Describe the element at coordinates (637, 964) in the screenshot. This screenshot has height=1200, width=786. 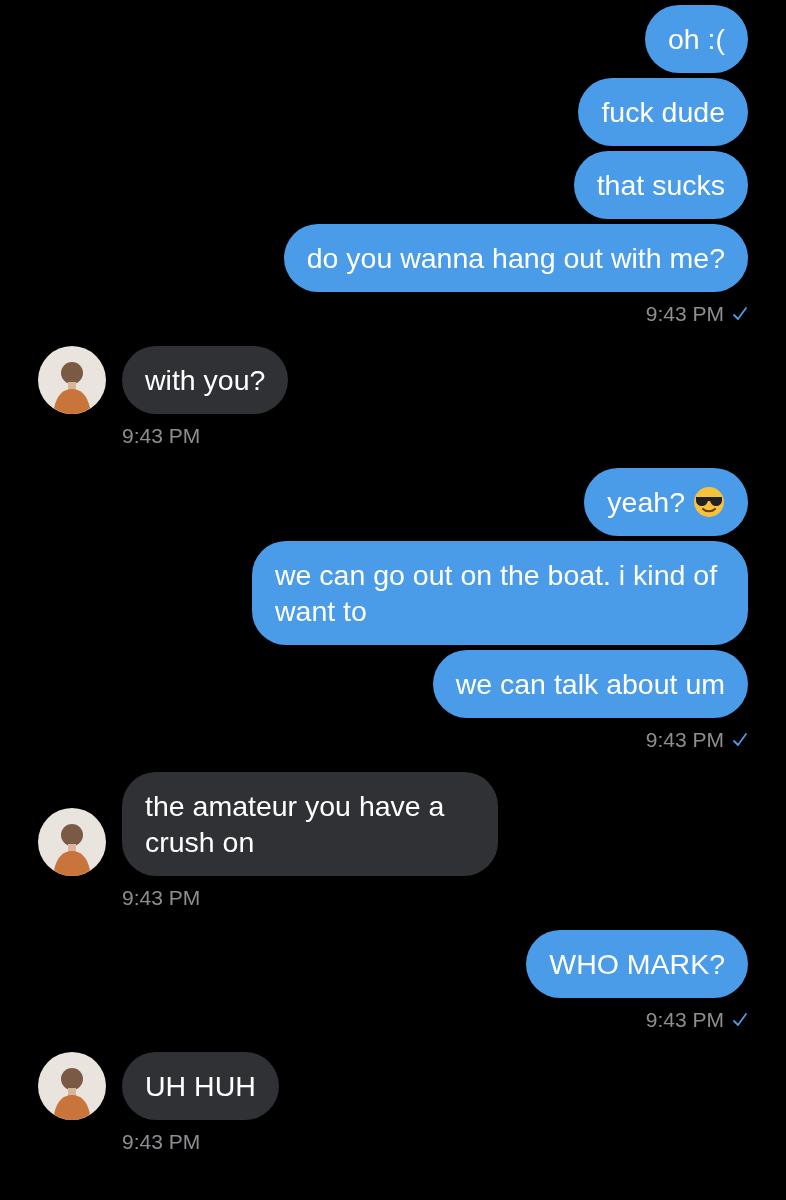
I see `message-bubble: WHO MARK?` at that location.